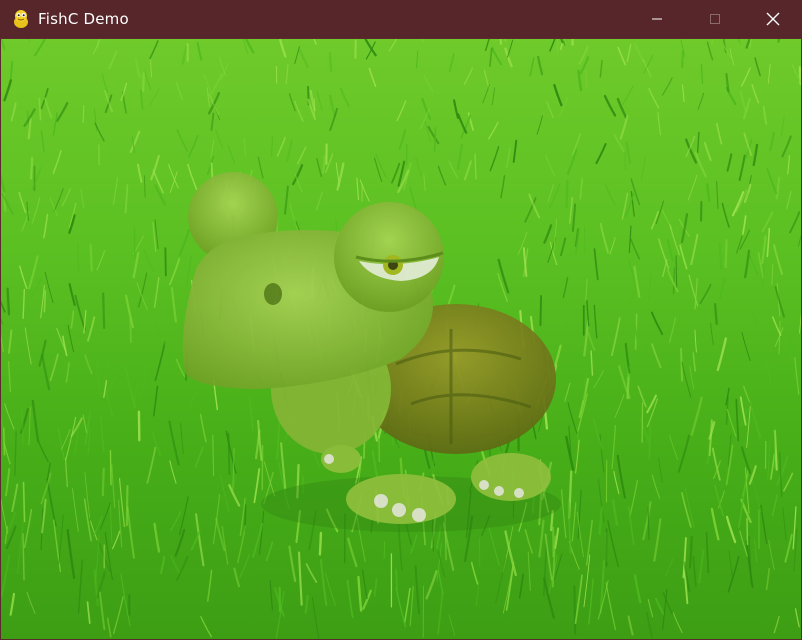 The width and height of the screenshot is (802, 640). I want to click on window-controls, so click(715, 19).